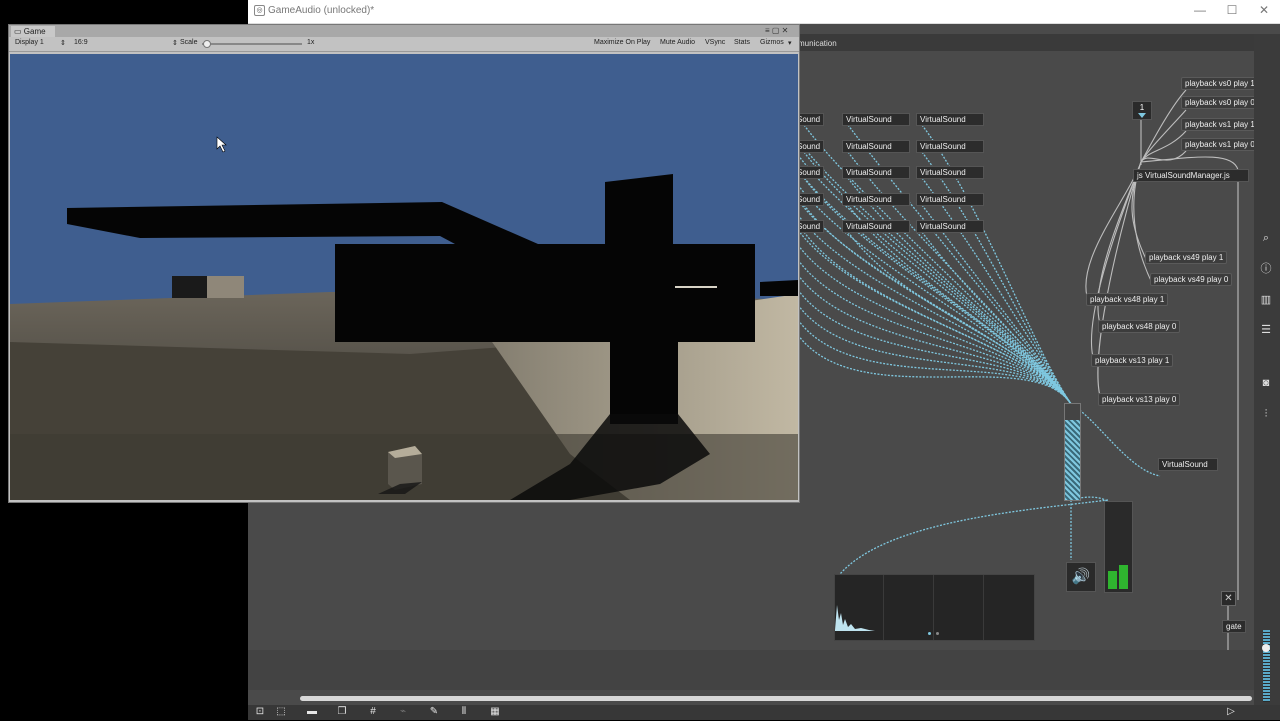  Describe the element at coordinates (464, 711) in the screenshot. I see `library-icon: ⫴` at that location.